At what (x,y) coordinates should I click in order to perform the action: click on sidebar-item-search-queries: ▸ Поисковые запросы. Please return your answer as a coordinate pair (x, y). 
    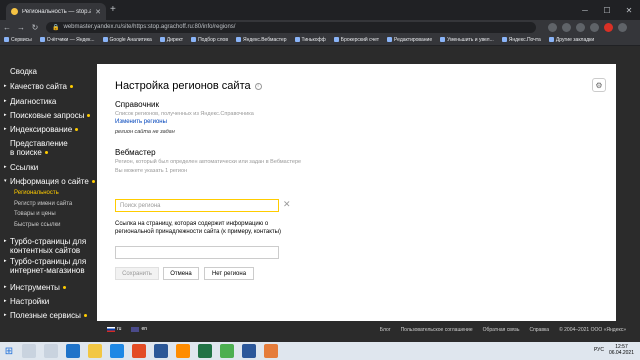
    Looking at the image, I should click on (47, 115).